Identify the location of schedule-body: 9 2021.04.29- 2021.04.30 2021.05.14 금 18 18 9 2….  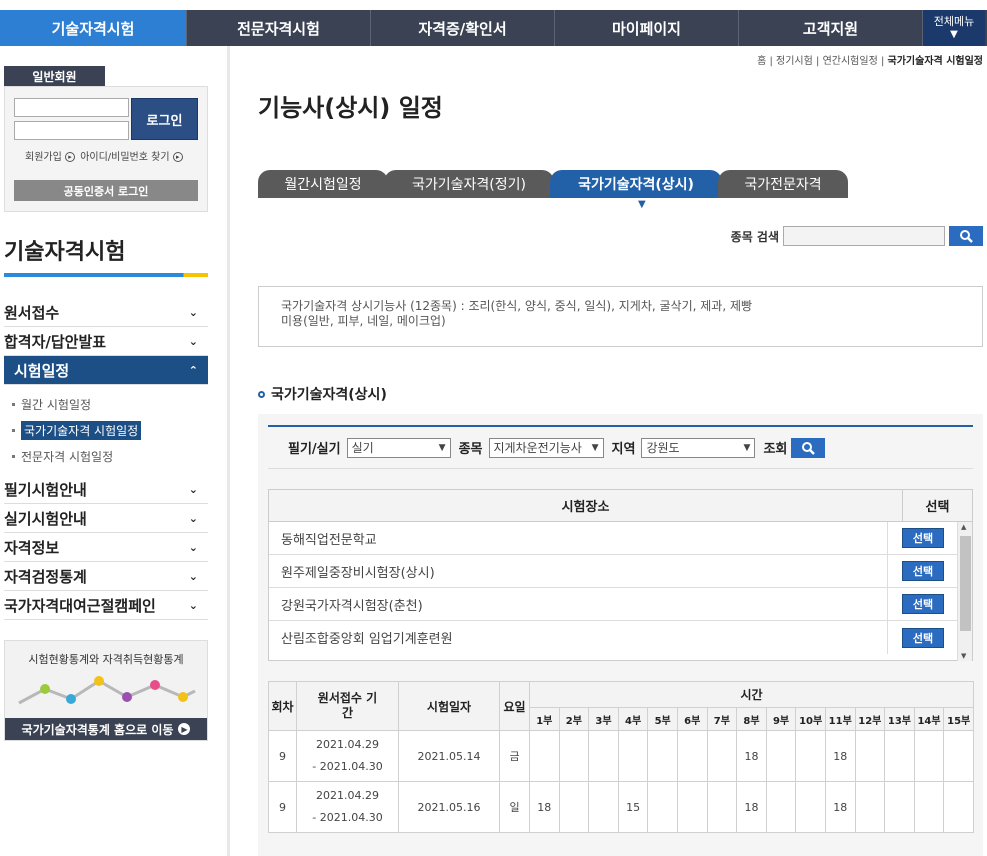
(621, 781).